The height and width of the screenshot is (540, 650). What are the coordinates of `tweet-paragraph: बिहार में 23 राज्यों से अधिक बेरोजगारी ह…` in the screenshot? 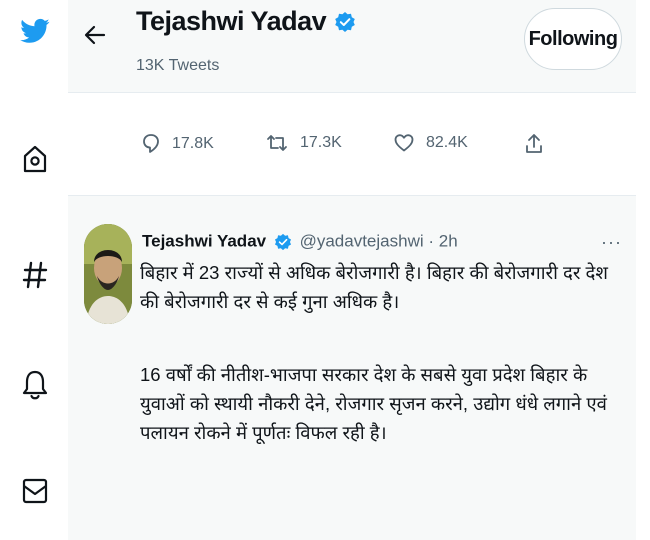 It's located at (374, 287).